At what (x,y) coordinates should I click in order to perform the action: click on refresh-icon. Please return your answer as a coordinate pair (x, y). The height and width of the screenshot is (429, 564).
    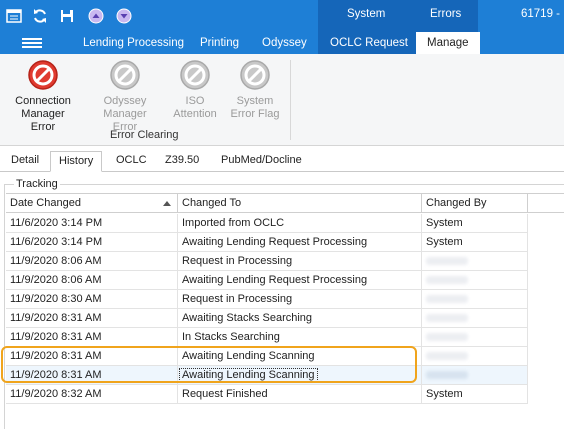
    Looking at the image, I should click on (40, 16).